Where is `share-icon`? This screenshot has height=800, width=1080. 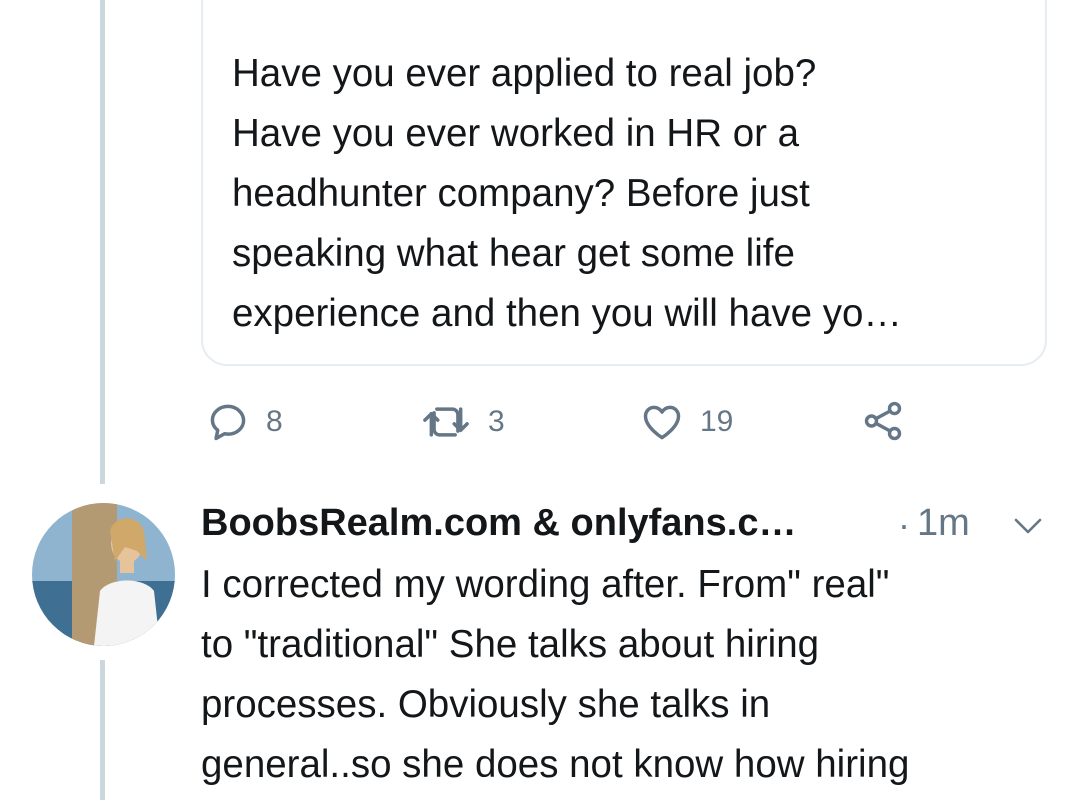
share-icon is located at coordinates (883, 421).